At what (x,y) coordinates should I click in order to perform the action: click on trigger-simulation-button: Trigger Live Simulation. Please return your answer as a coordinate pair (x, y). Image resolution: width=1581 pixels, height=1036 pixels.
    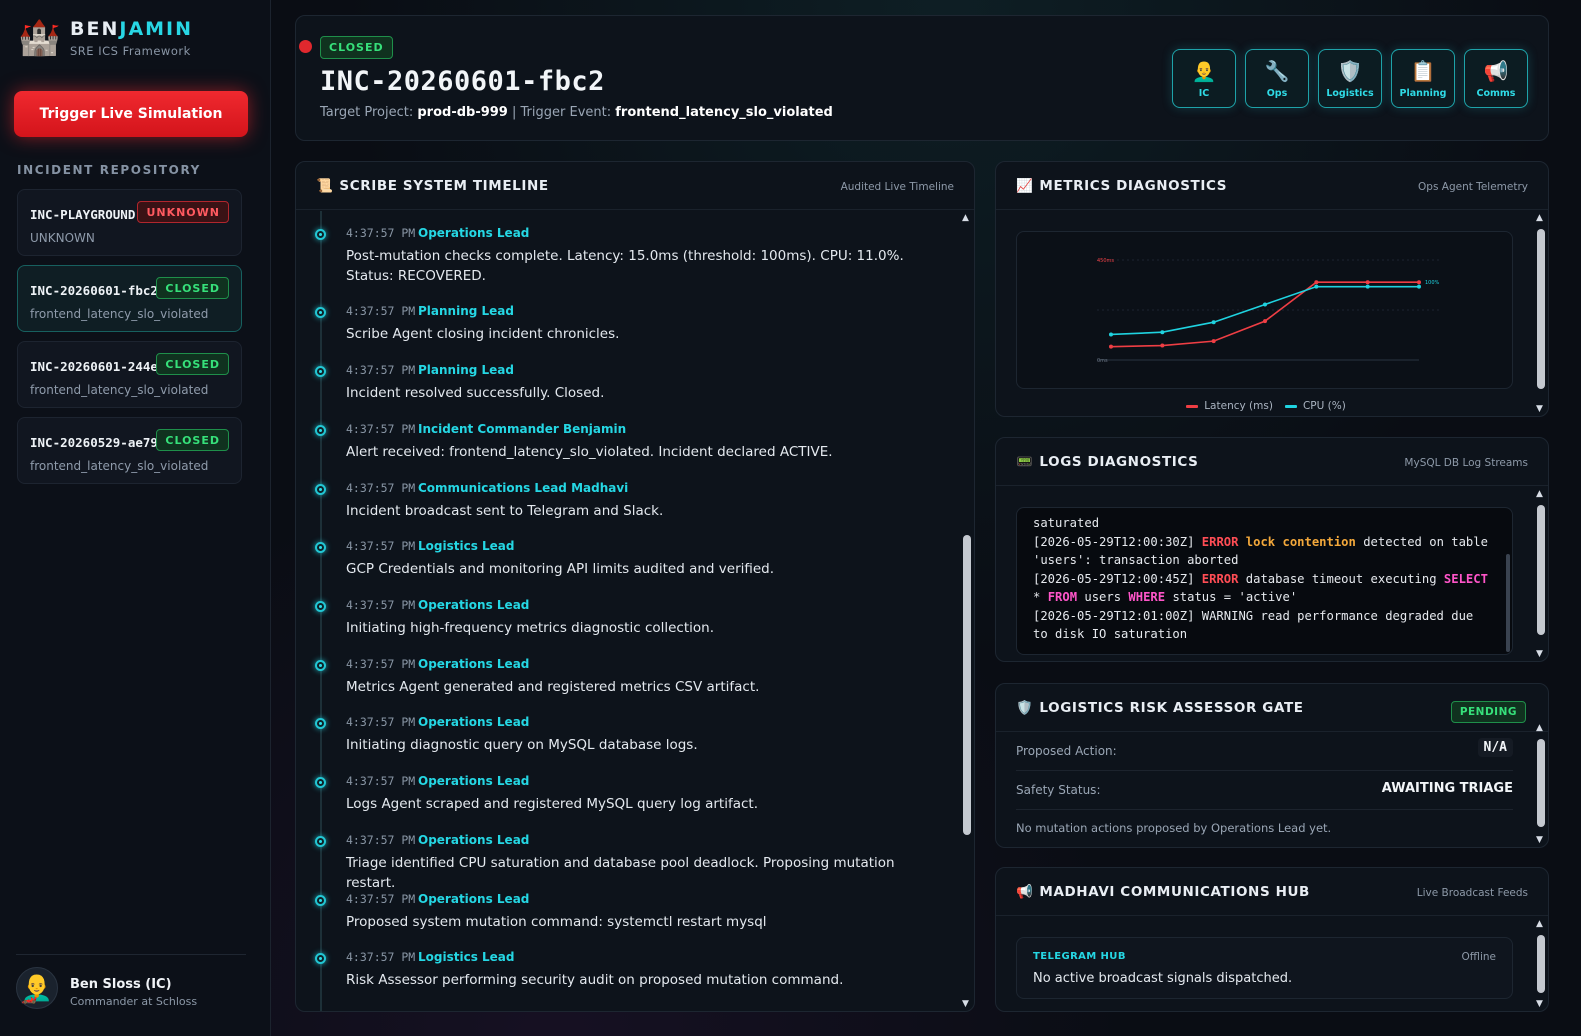
    Looking at the image, I should click on (131, 114).